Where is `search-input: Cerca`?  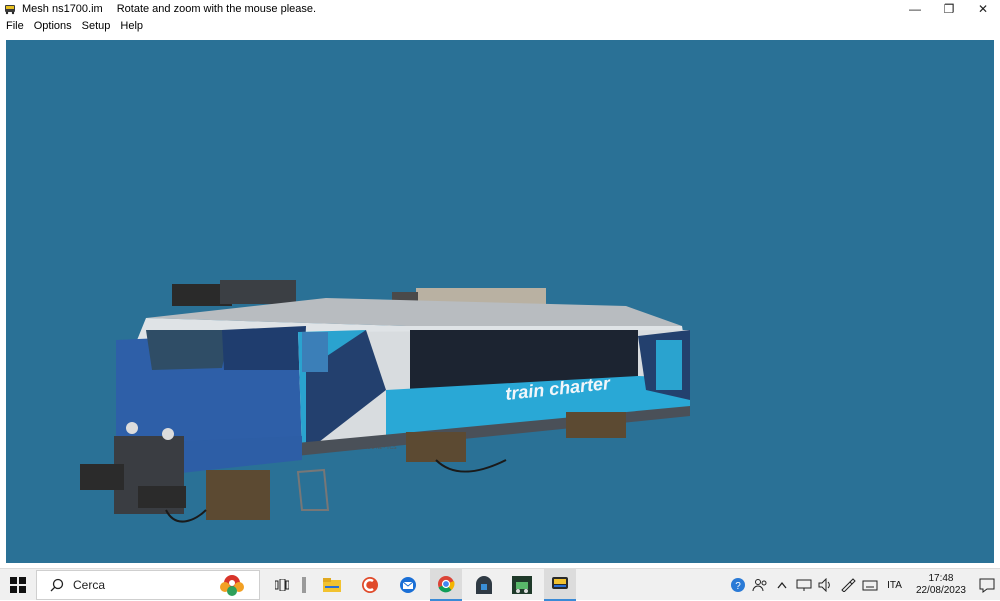 search-input: Cerca is located at coordinates (89, 585).